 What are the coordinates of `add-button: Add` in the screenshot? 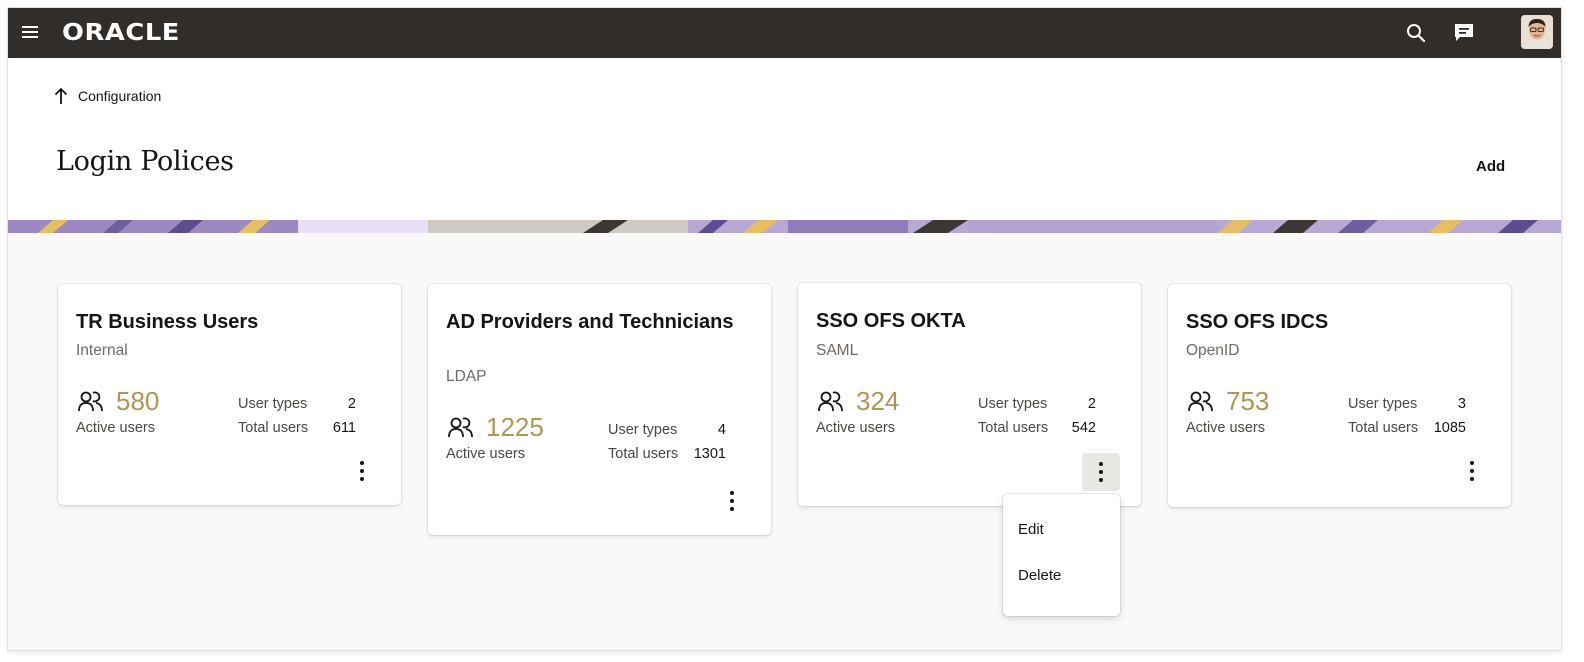 It's located at (1490, 166).